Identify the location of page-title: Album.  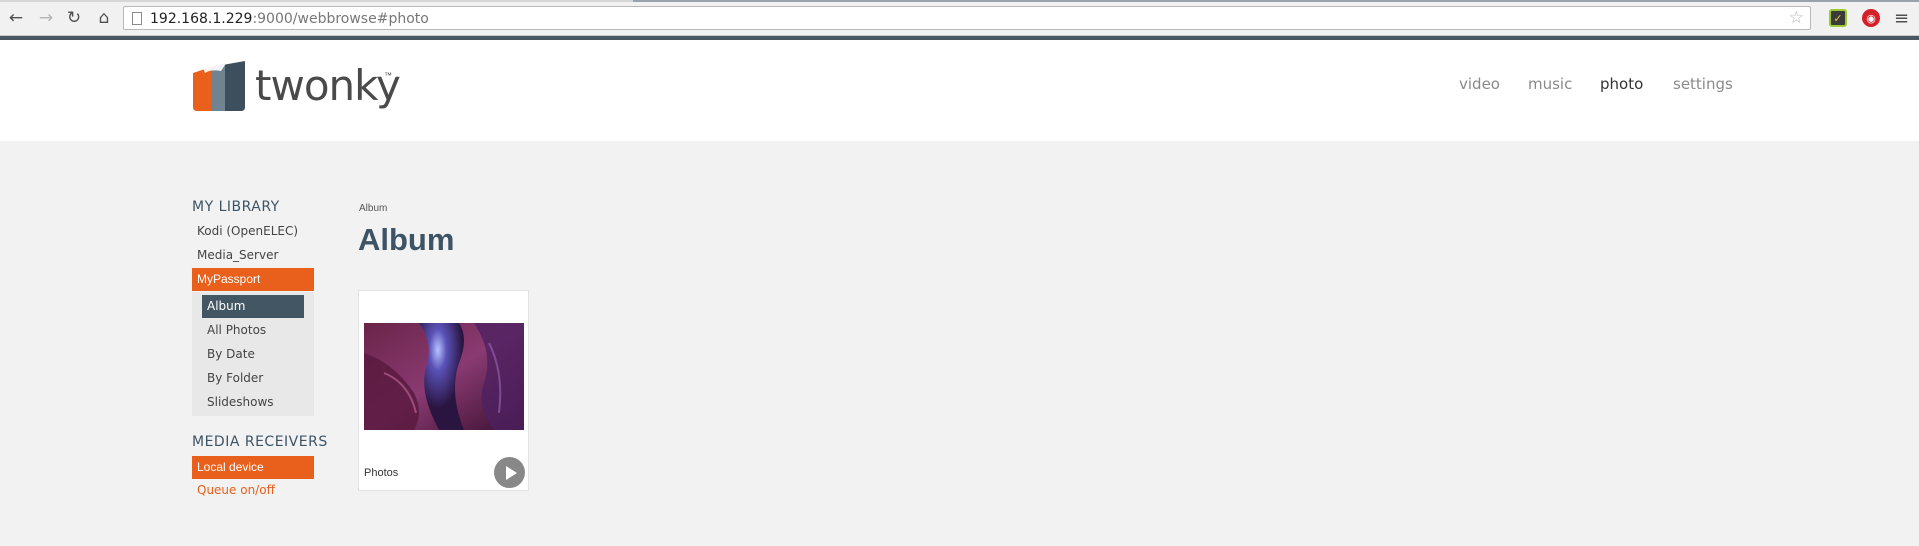
(406, 239).